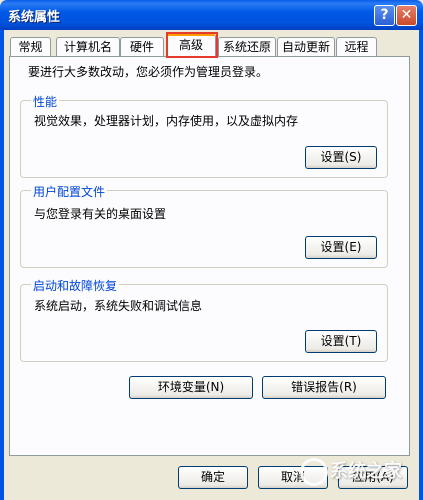 The height and width of the screenshot is (500, 423). What do you see at coordinates (211, 15) in the screenshot?
I see `title-bar: 系统属性 ? ✕` at bounding box center [211, 15].